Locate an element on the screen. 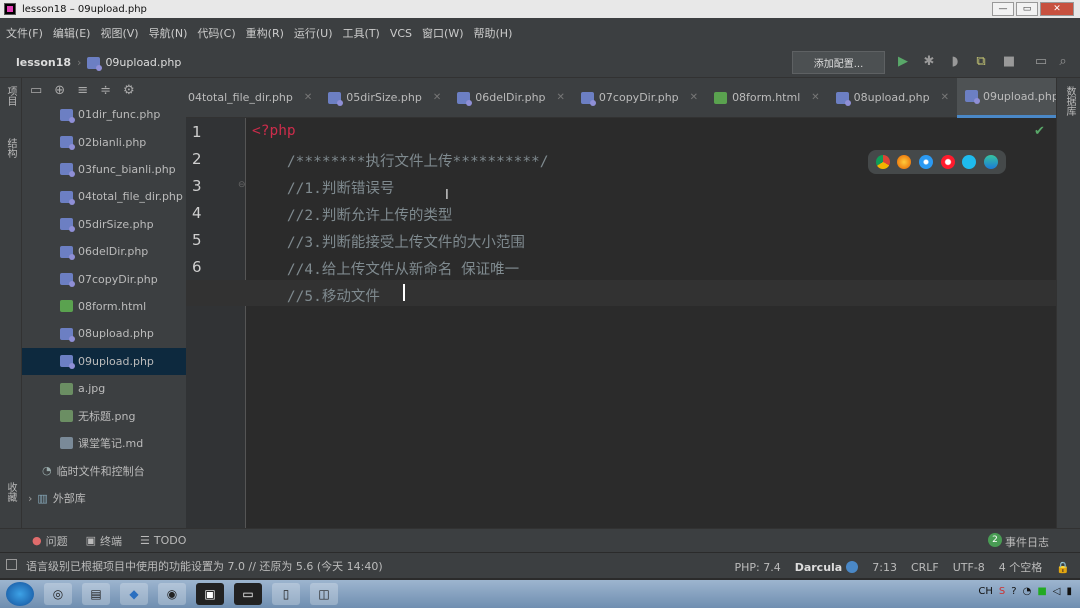 This screenshot has height=608, width=1080. tree-item: 08upload.php is located at coordinates (104, 333).